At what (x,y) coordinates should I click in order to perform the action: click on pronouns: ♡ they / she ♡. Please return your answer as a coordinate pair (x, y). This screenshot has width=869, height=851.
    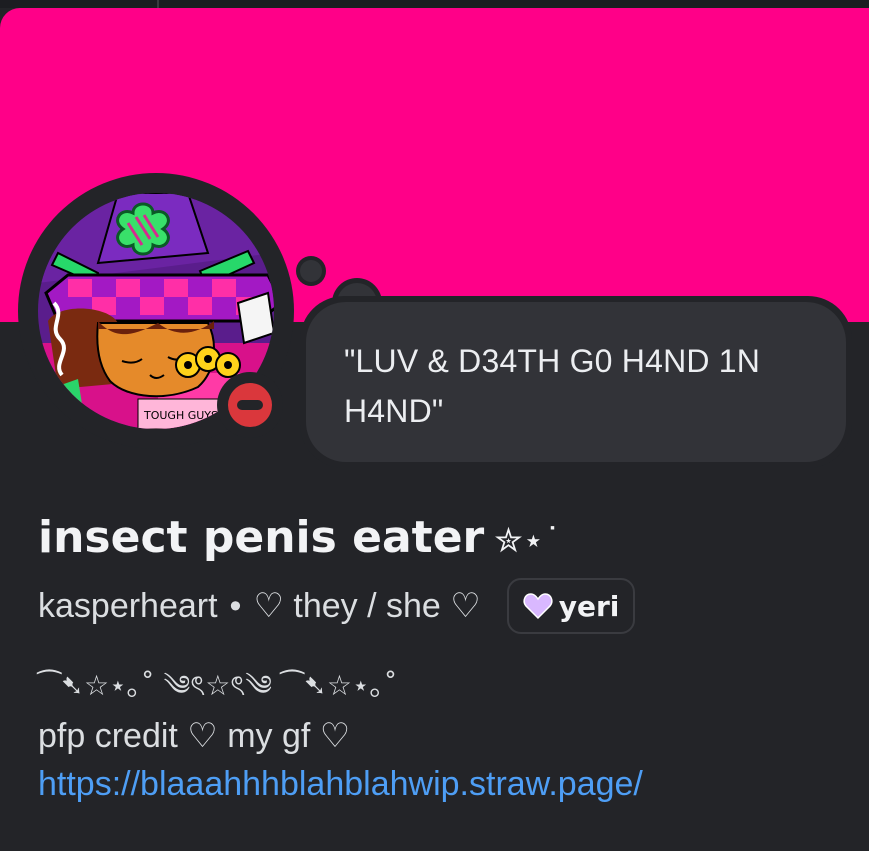
    Looking at the image, I should click on (367, 606).